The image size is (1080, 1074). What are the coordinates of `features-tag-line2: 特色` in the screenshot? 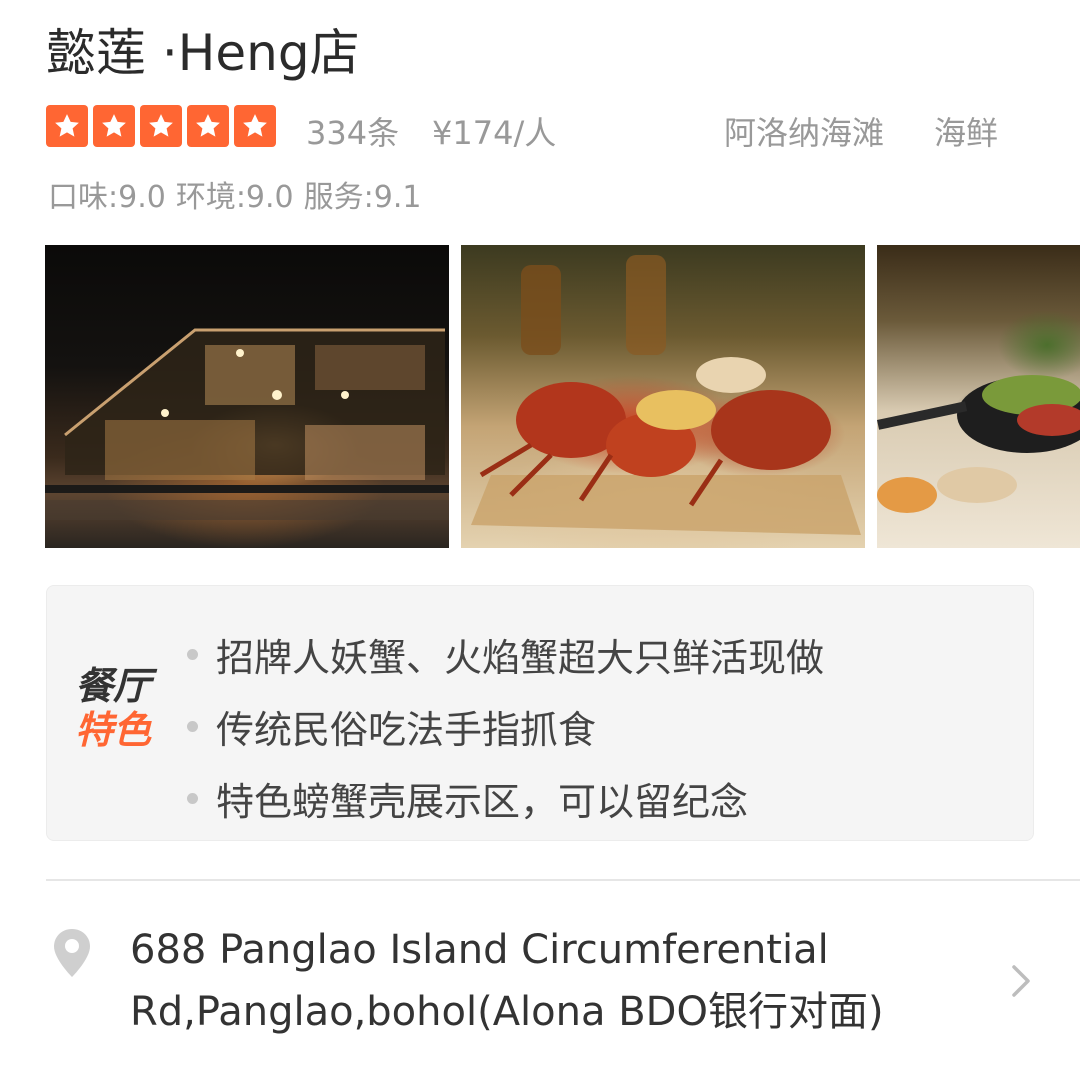 It's located at (113, 730).